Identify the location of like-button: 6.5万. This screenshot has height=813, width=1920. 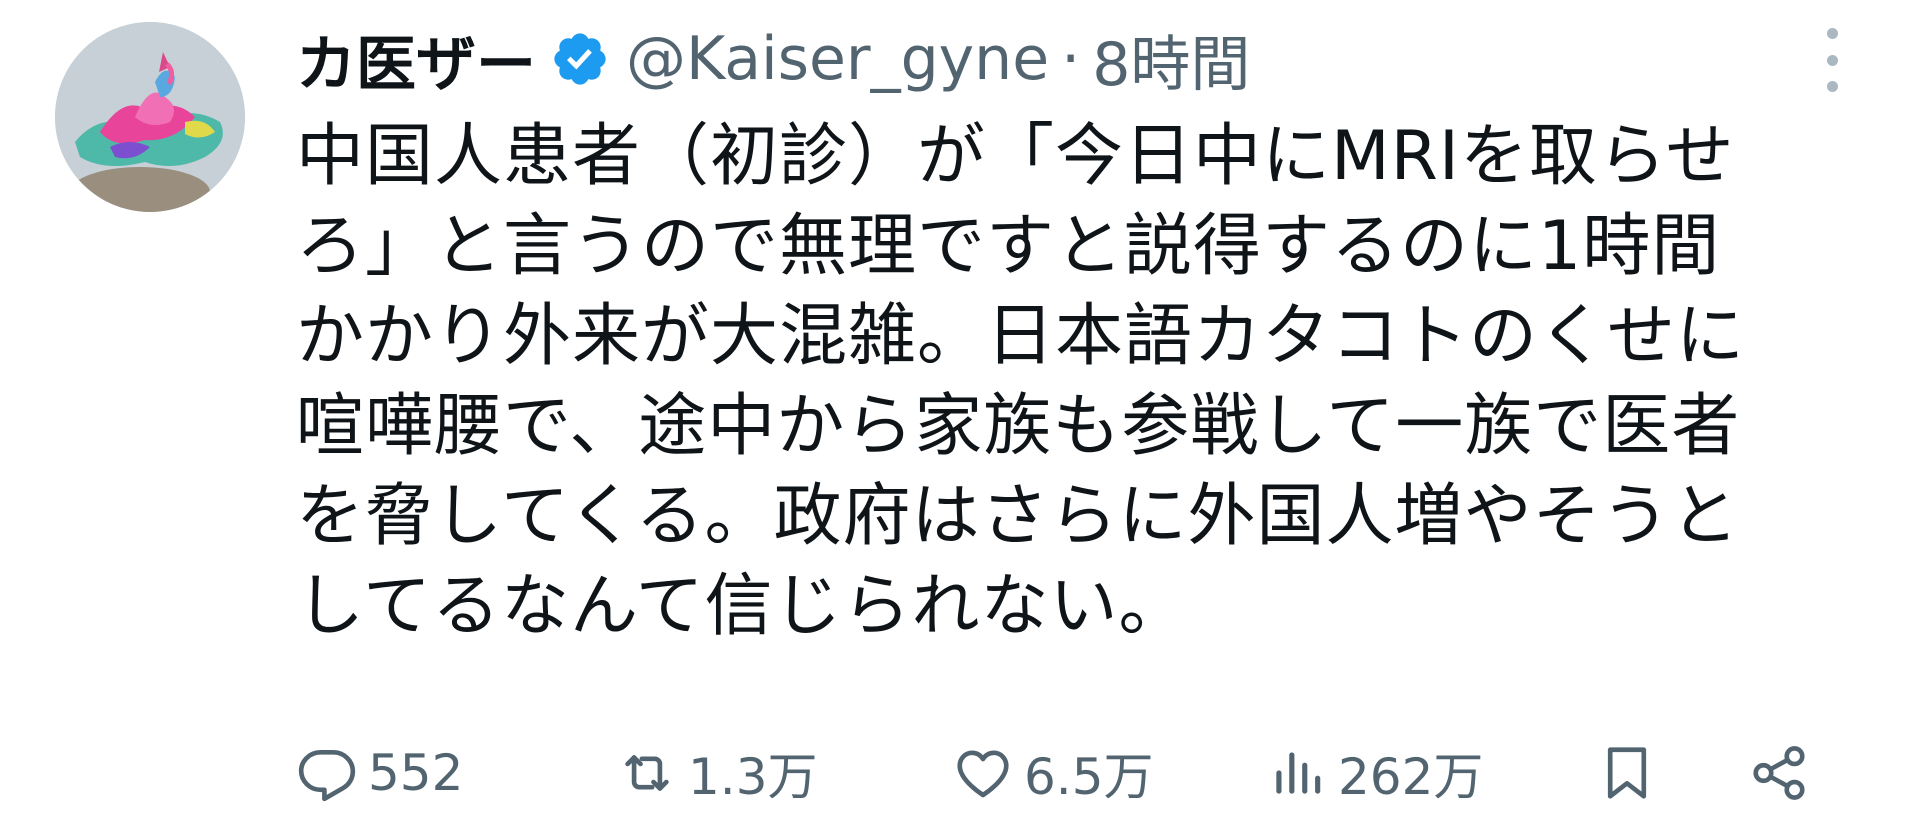
(1053, 773).